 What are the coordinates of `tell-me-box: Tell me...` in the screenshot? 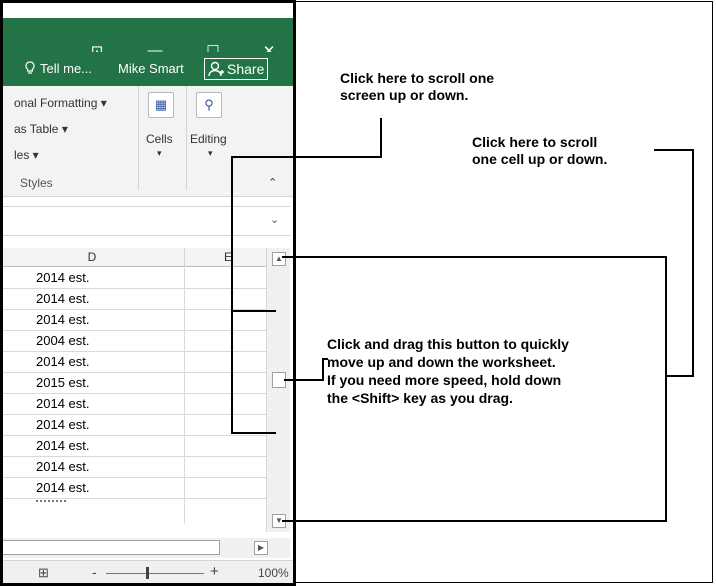 It's located at (66, 68).